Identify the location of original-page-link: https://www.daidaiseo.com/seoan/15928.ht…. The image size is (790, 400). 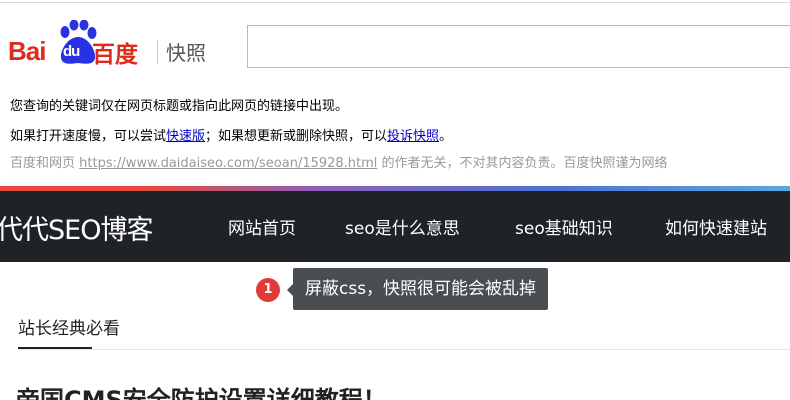
(228, 163).